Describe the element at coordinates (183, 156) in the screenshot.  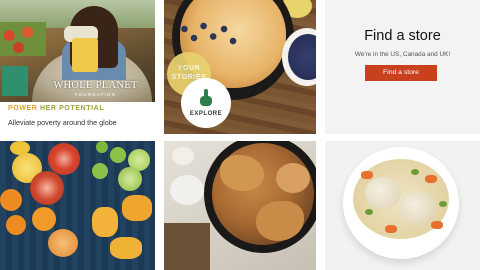
I see `garlic-image` at that location.